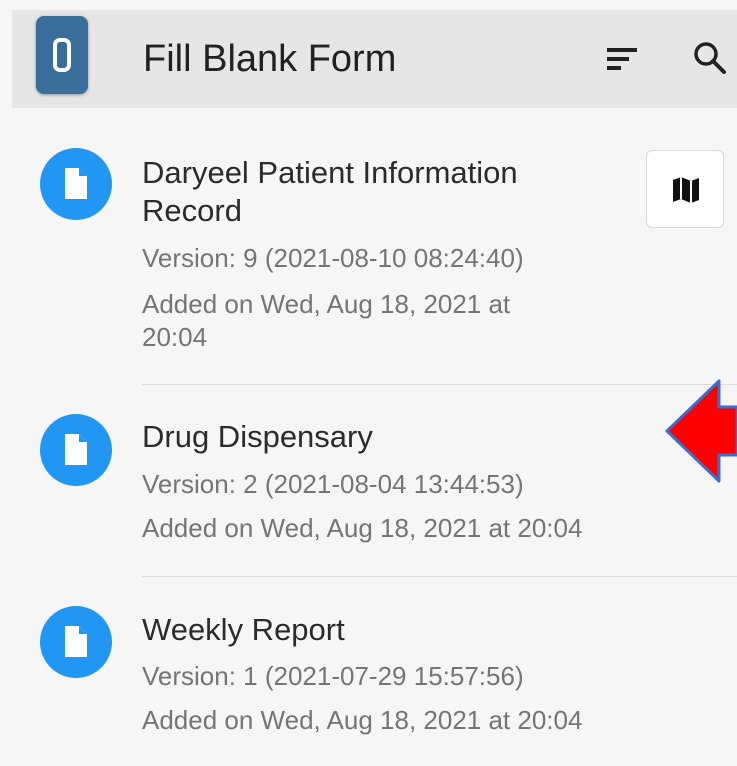  Describe the element at coordinates (333, 258) in the screenshot. I see `form-version: Version: 9 (2021-08-10 08:24:40)` at that location.